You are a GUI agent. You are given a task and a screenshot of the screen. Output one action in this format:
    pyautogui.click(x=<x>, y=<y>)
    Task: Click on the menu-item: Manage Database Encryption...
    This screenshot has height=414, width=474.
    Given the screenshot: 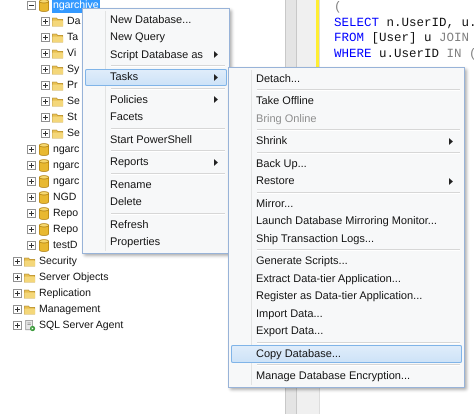 What is the action you would take?
    pyautogui.click(x=346, y=376)
    